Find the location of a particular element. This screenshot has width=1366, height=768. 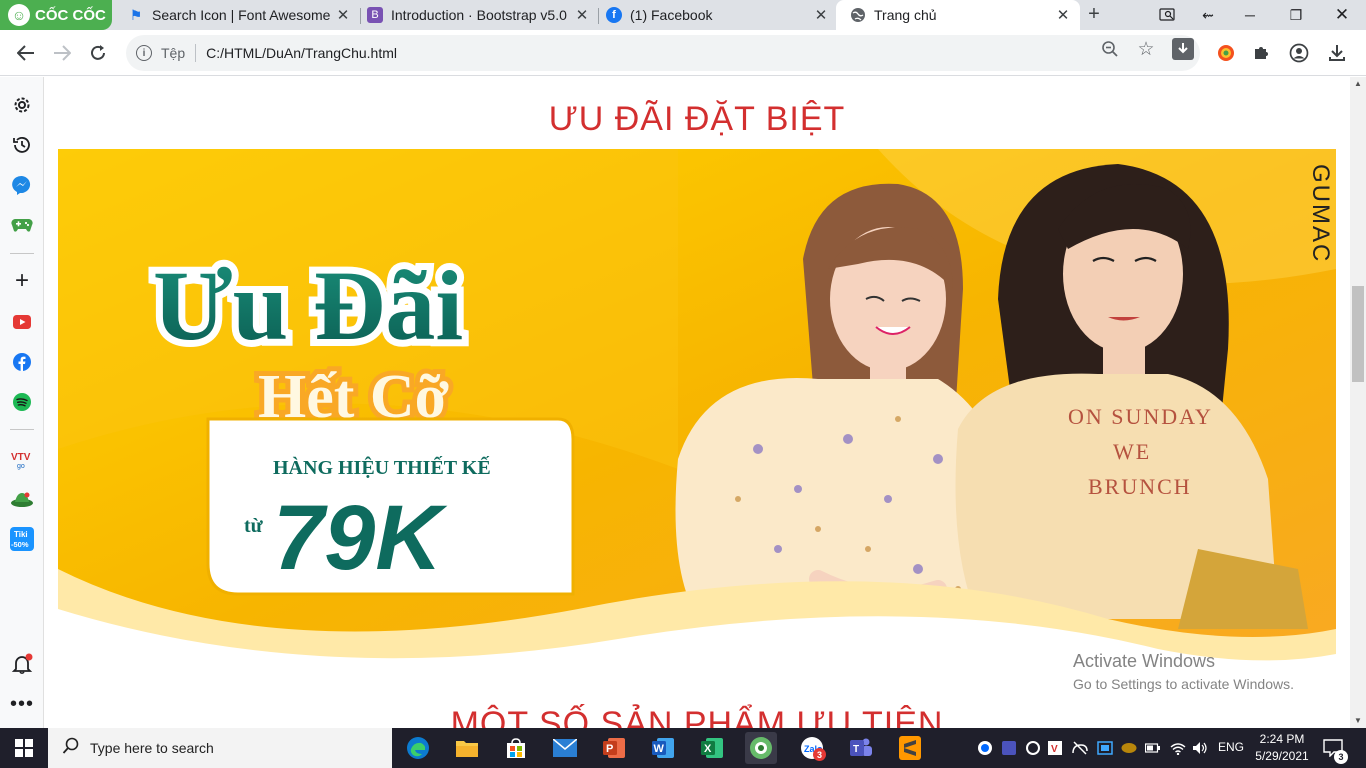

facebook-icon: f is located at coordinates (614, 15).